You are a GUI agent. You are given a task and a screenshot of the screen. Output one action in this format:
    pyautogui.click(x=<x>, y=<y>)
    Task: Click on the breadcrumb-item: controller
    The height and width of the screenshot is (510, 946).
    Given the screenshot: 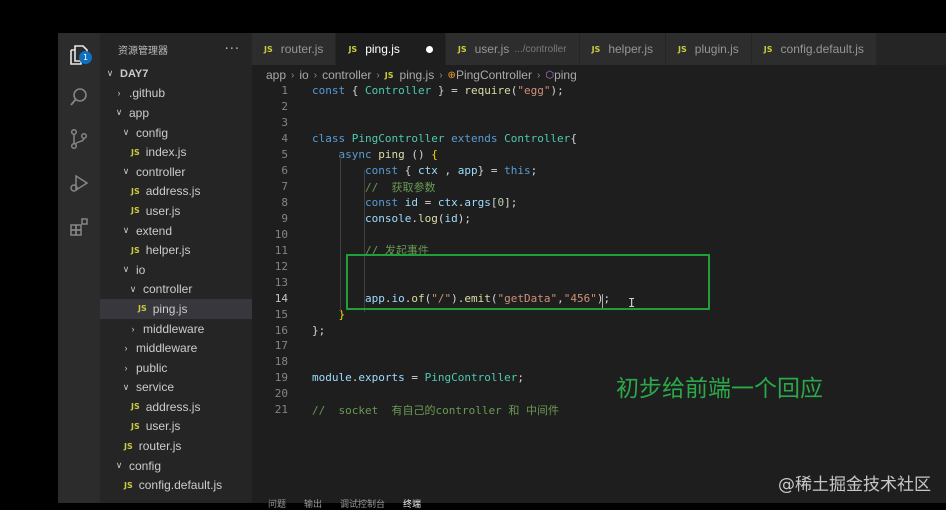 What is the action you would take?
    pyautogui.click(x=346, y=75)
    